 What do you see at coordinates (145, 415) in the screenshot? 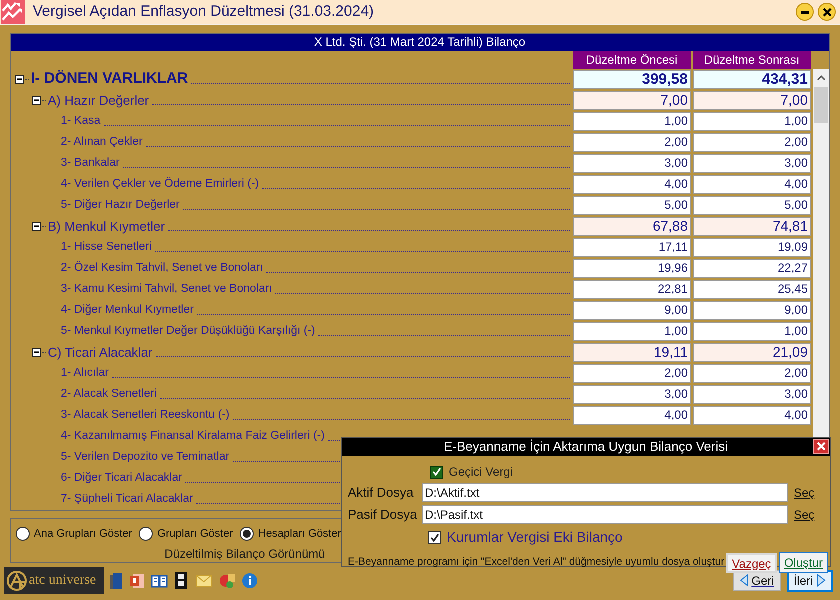
I see `row-label: 3- Alacak Senetleri Reeskontu (-)` at bounding box center [145, 415].